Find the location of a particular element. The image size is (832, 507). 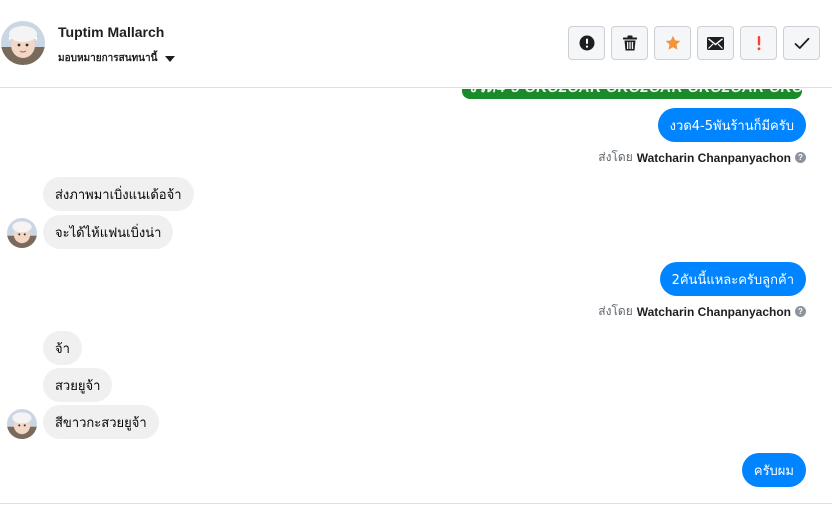

star-button is located at coordinates (672, 43).